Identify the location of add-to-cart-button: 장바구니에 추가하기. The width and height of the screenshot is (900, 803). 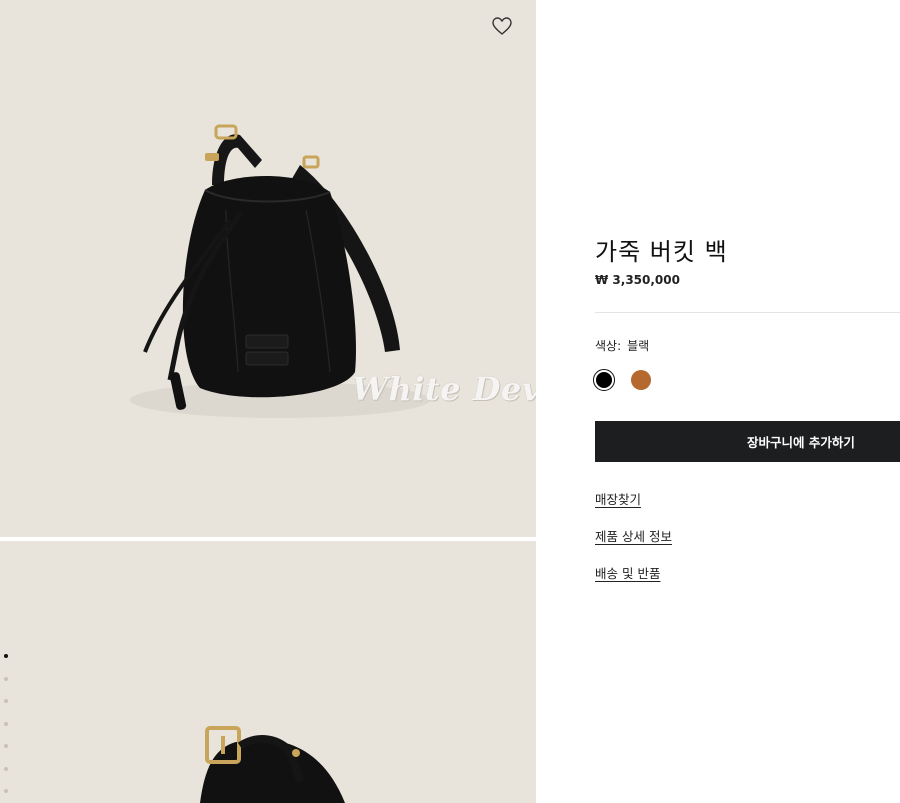
(747, 441).